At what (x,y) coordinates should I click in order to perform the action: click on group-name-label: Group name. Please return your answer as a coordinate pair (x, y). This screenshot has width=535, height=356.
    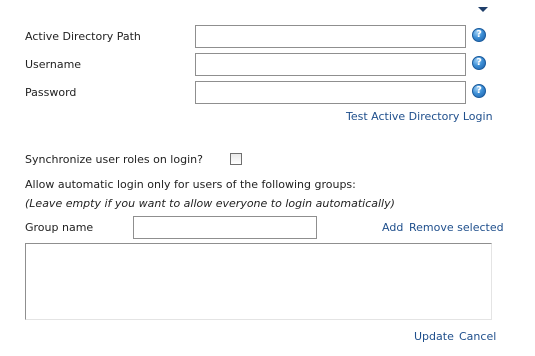
    Looking at the image, I should click on (59, 227).